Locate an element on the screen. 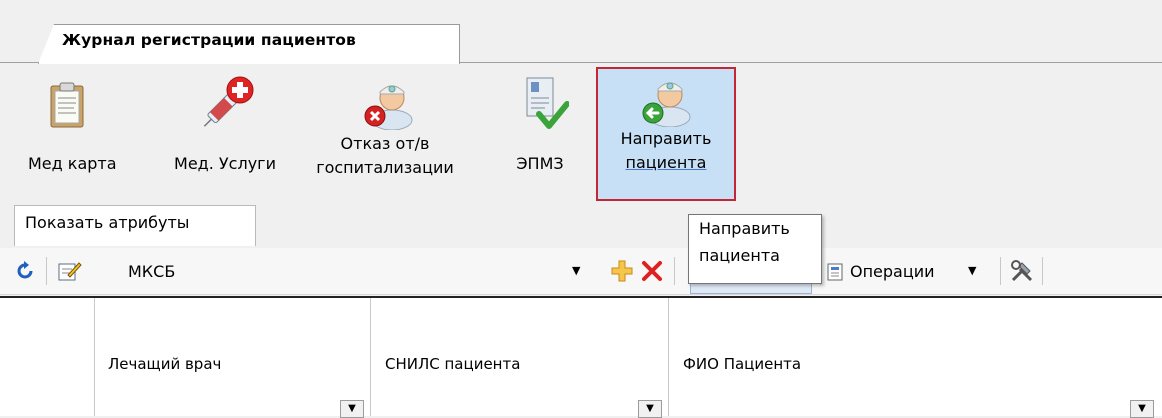 This screenshot has width=1162, height=418. refer-patient-label-1: Направить is located at coordinates (666, 138).